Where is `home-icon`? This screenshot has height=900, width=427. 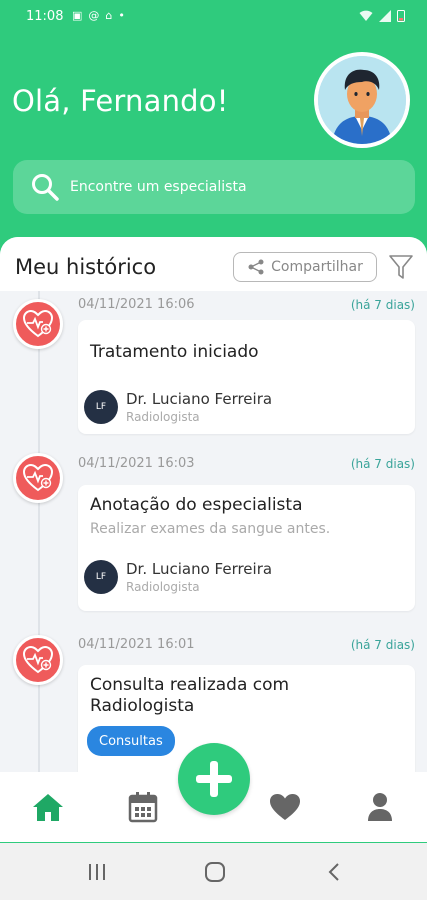
home-icon is located at coordinates (48, 807).